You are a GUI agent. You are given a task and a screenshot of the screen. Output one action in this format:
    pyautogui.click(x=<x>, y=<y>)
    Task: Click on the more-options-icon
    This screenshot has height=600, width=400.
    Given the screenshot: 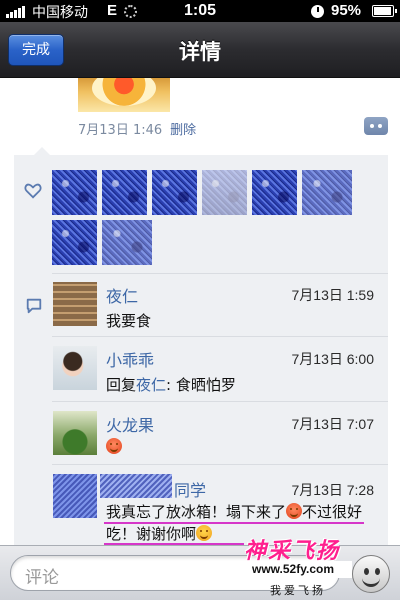 What is the action you would take?
    pyautogui.click(x=376, y=126)
    